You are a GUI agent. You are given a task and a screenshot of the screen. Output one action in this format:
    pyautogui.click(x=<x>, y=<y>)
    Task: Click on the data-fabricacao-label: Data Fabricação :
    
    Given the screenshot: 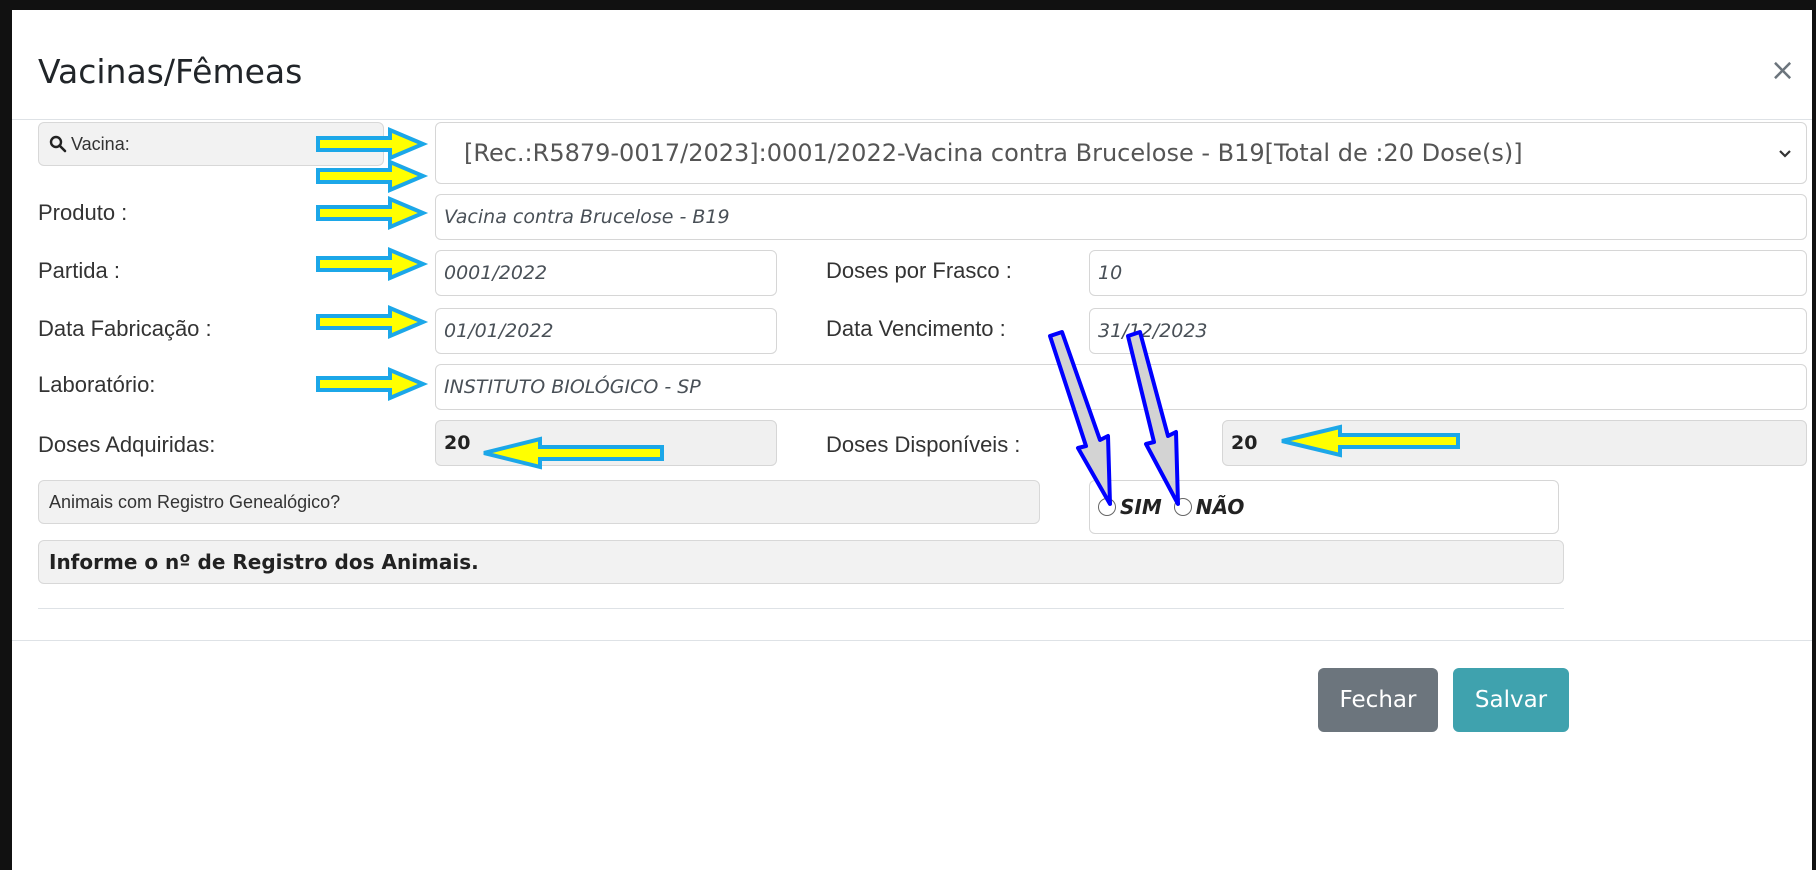 What is the action you would take?
    pyautogui.click(x=125, y=328)
    